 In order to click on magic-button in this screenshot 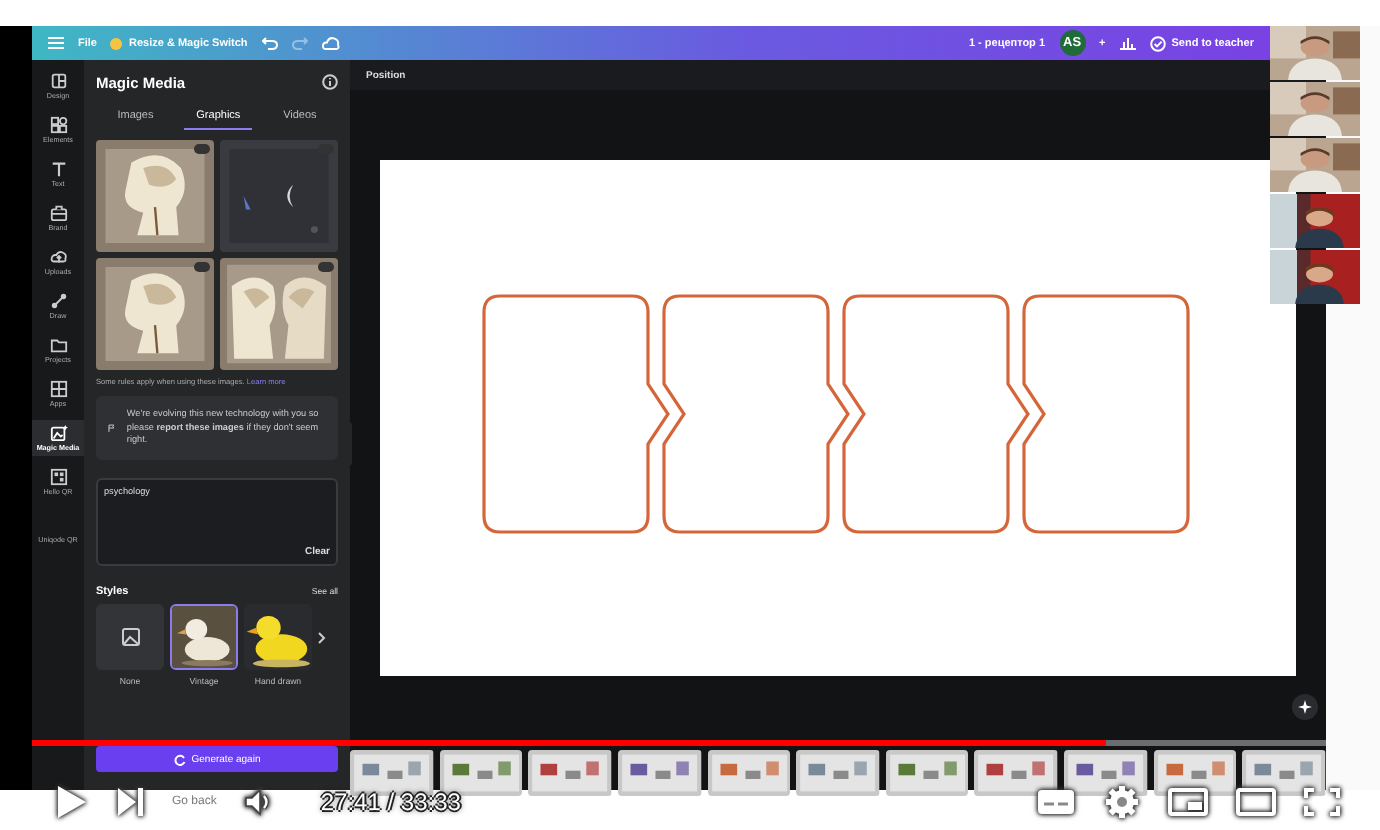, I will do `click(1305, 707)`.